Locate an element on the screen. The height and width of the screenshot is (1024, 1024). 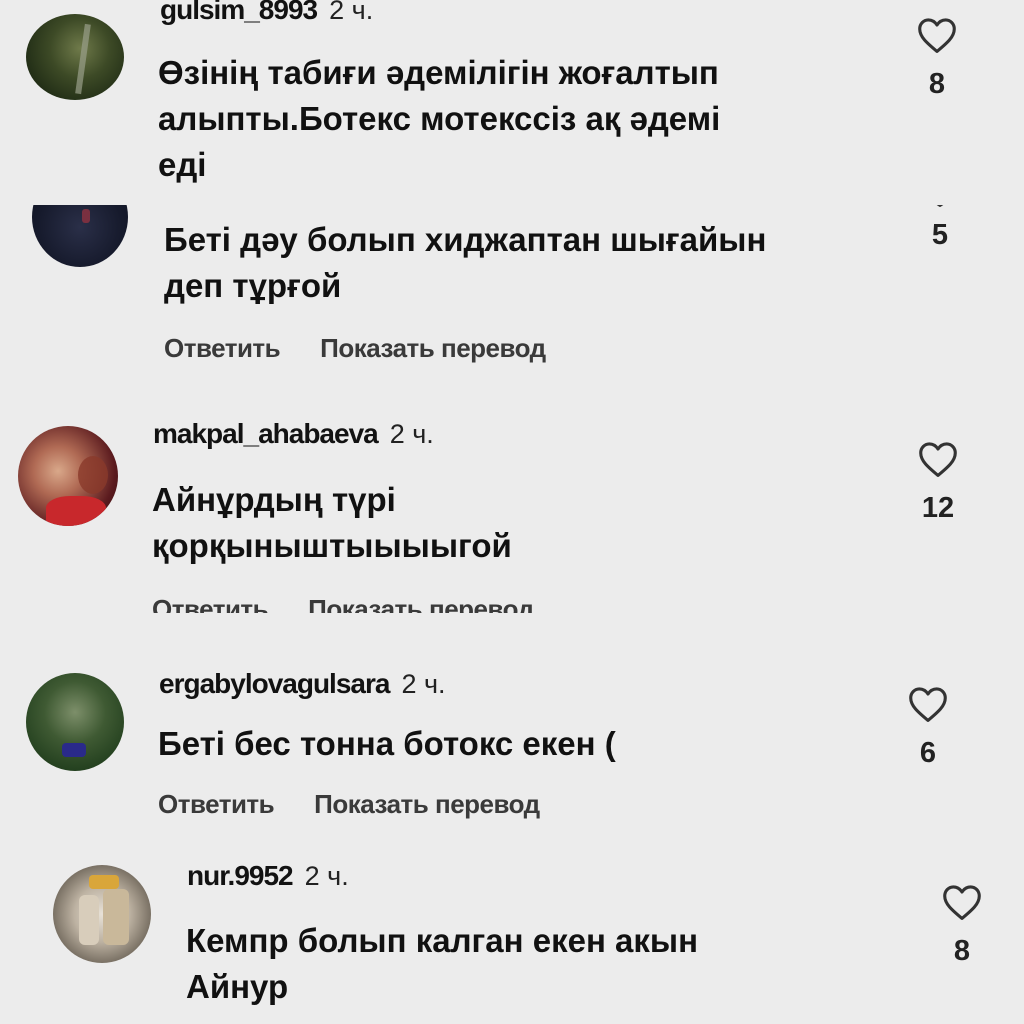
comment-header: ergabylovagulsara 2 ч. is located at coordinates (302, 684).